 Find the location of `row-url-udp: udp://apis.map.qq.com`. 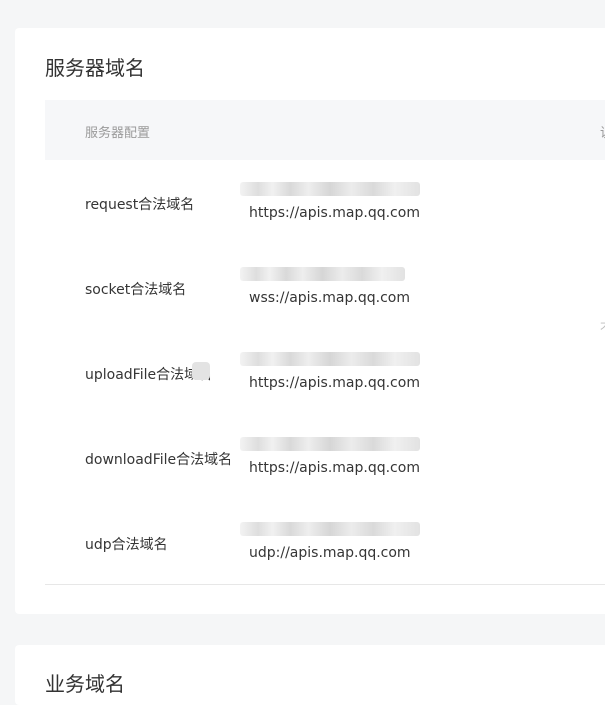

row-url-udp: udp://apis.map.qq.com is located at coordinates (330, 553).